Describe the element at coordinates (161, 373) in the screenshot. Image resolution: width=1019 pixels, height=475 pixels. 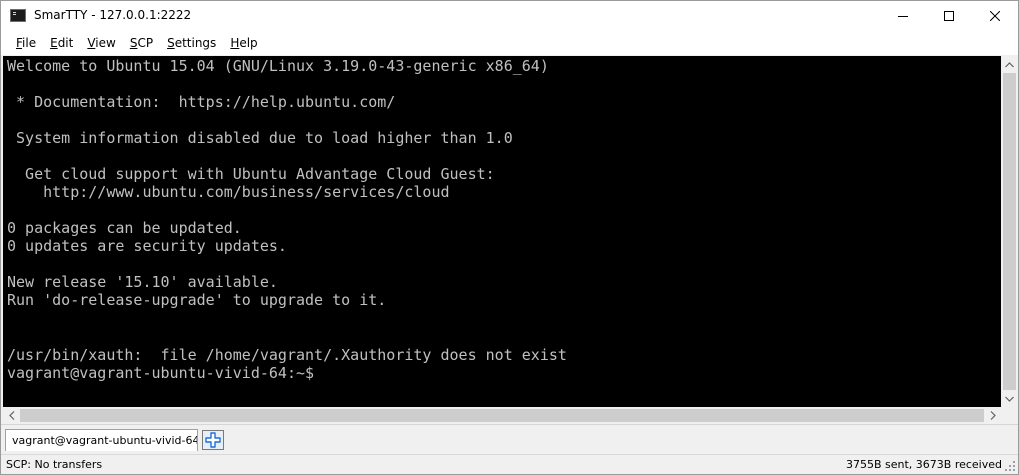
I see `terminal-prompt: vagrant@vagrant-ubuntu-vivid-64:~$` at that location.